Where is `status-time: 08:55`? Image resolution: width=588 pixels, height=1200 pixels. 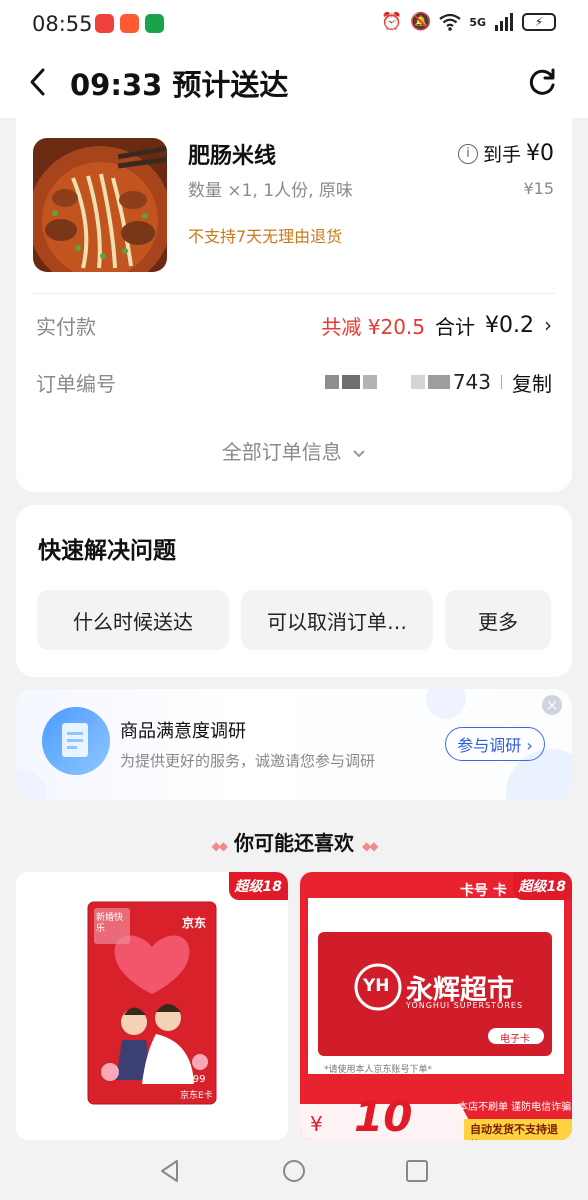
status-time: 08:55 is located at coordinates (62, 24).